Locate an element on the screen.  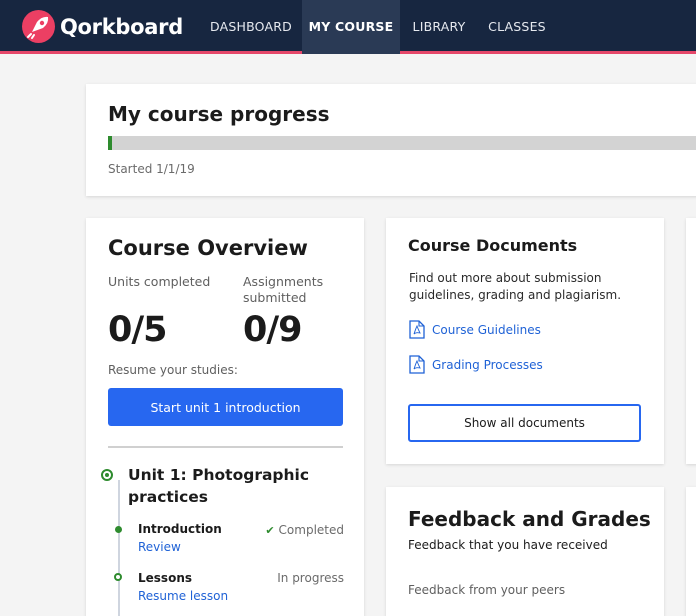
progress-bar is located at coordinates (402, 143).